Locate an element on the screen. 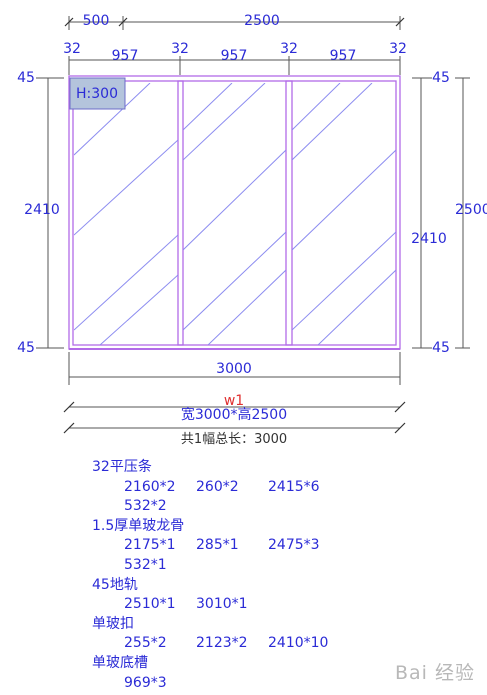  dim-right-bottom: 45 is located at coordinates (441, 348).